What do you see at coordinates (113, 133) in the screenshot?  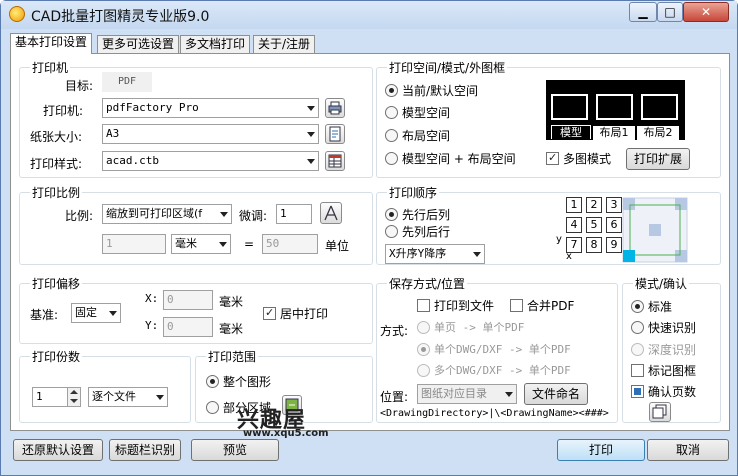 I see `paper-select-value: A3` at bounding box center [113, 133].